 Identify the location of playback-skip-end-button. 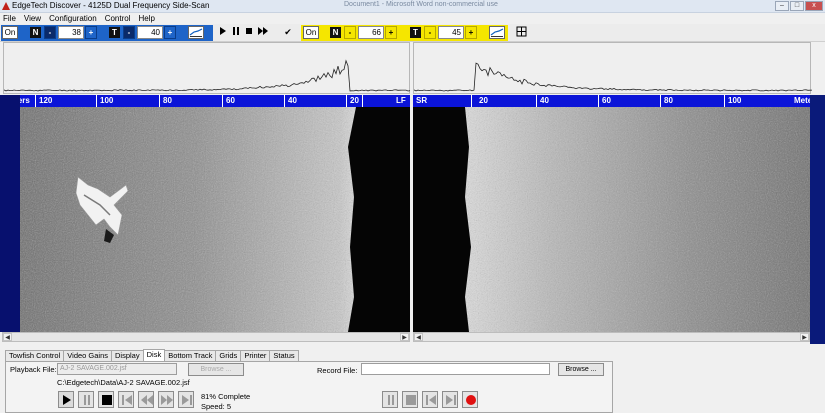
(186, 399).